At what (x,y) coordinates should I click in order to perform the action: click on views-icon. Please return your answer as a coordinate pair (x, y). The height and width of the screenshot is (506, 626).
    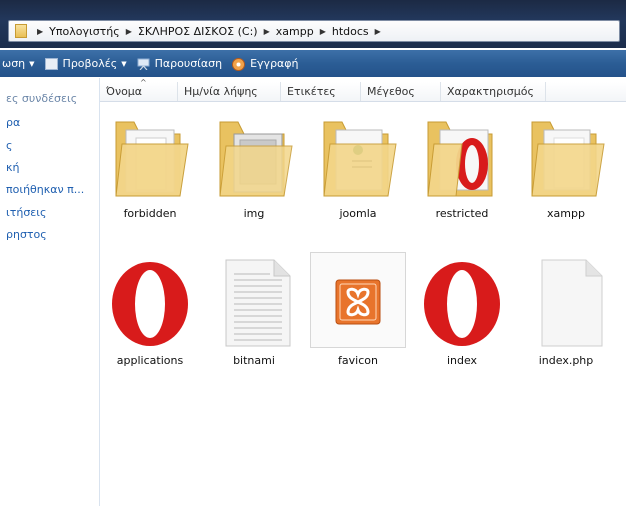
    Looking at the image, I should click on (51, 63).